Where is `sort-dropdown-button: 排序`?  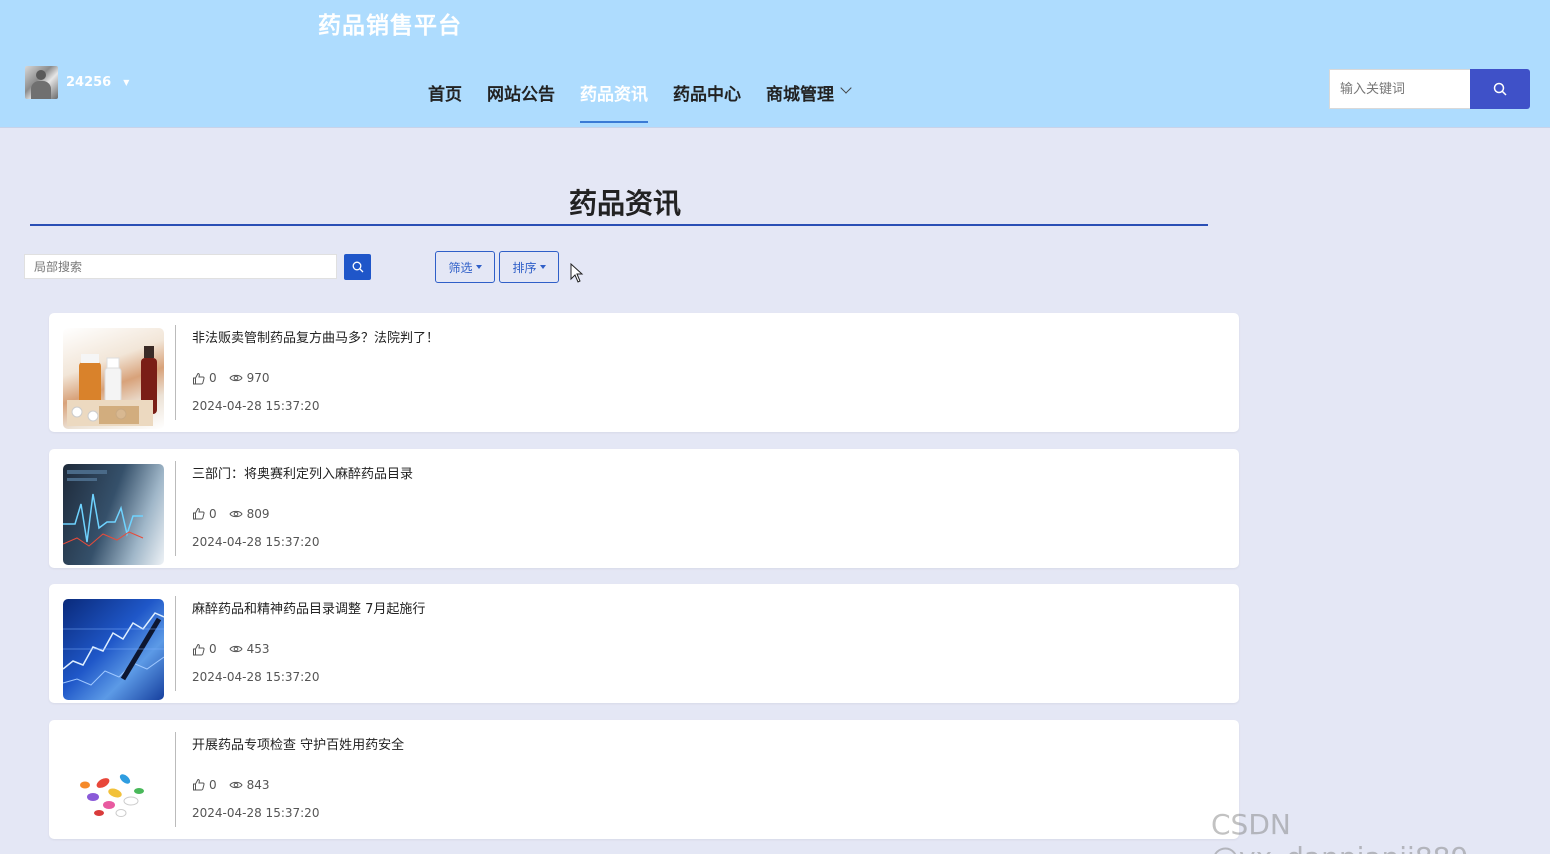 sort-dropdown-button: 排序 is located at coordinates (529, 267).